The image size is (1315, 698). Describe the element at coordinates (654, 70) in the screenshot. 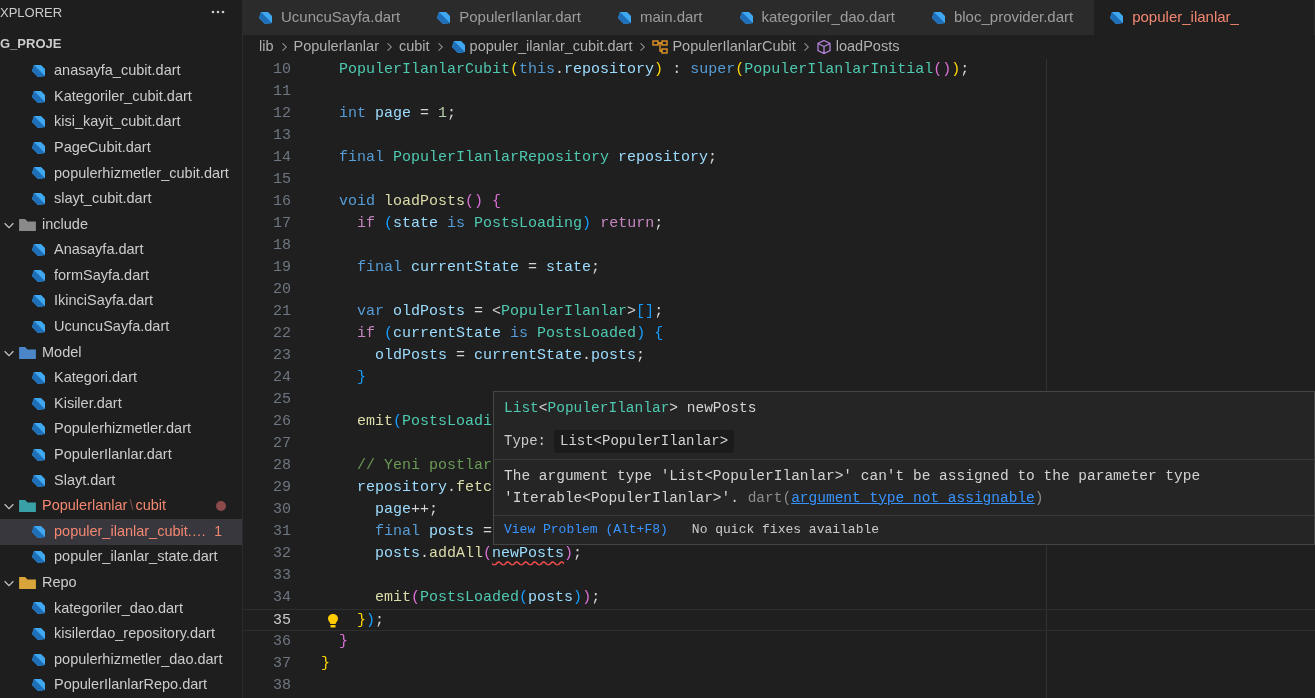

I see `code-line: PopulerIlanlarCubit(this.repository) : super(PopulerIlanlarInitial());` at that location.